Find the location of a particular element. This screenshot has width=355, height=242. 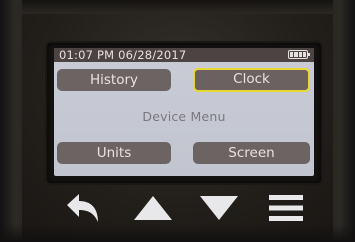

datetime-readout: 01:07 PM 06/28/2017 is located at coordinates (123, 55).